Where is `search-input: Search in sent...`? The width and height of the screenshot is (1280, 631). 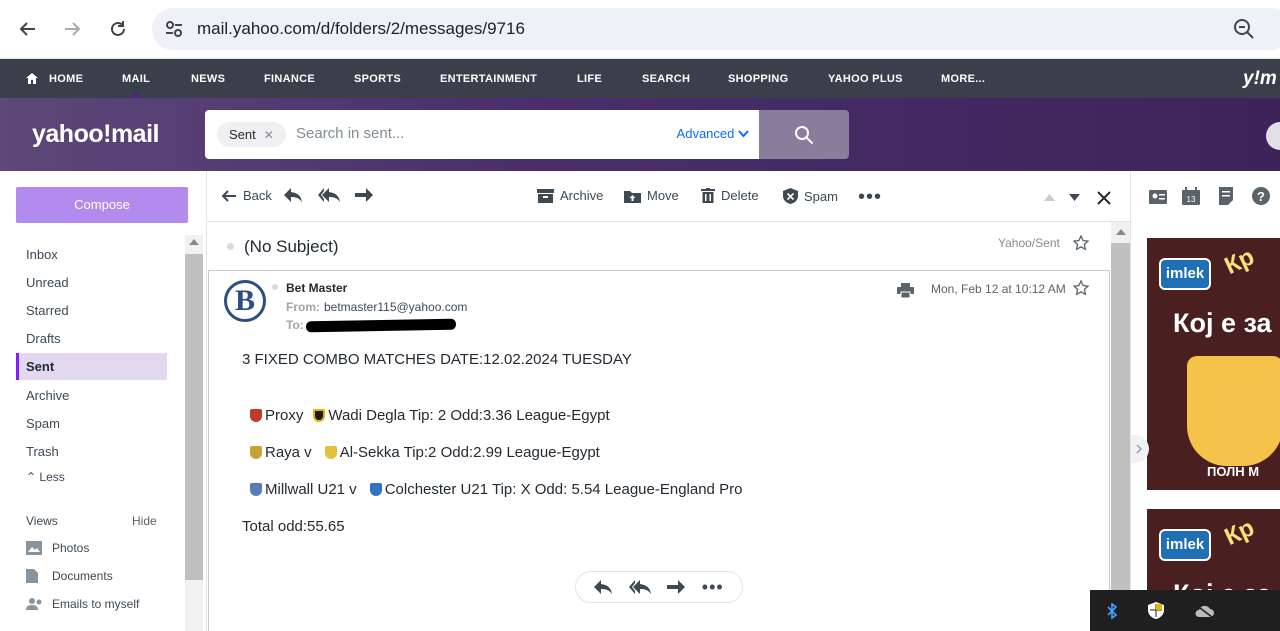 search-input: Search in sent... is located at coordinates (350, 133).